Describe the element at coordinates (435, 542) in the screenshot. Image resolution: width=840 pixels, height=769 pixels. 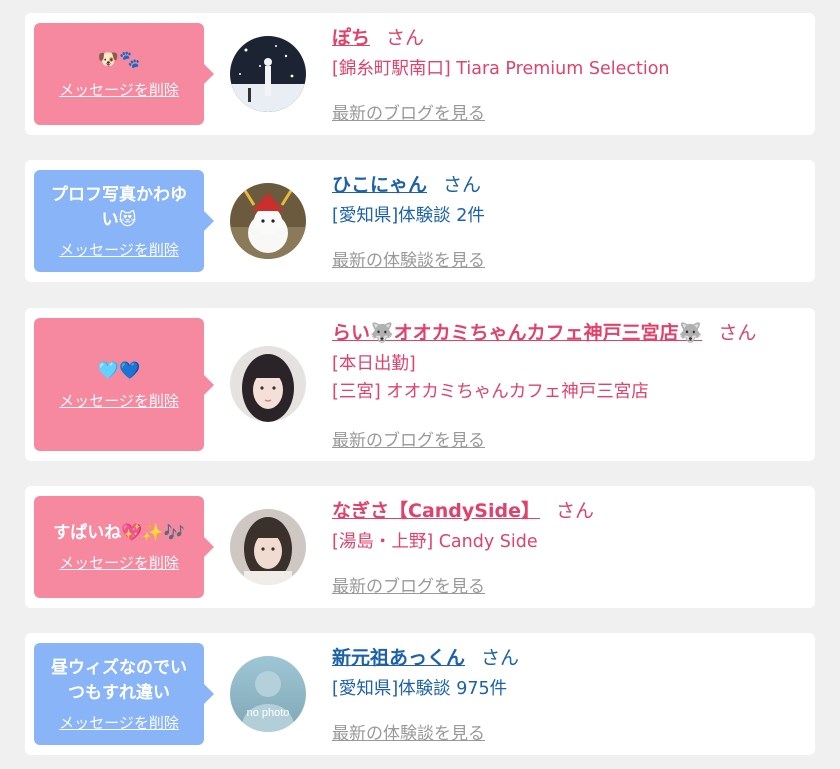
I see `shop-info: [湯島・上野] Candy Side` at that location.